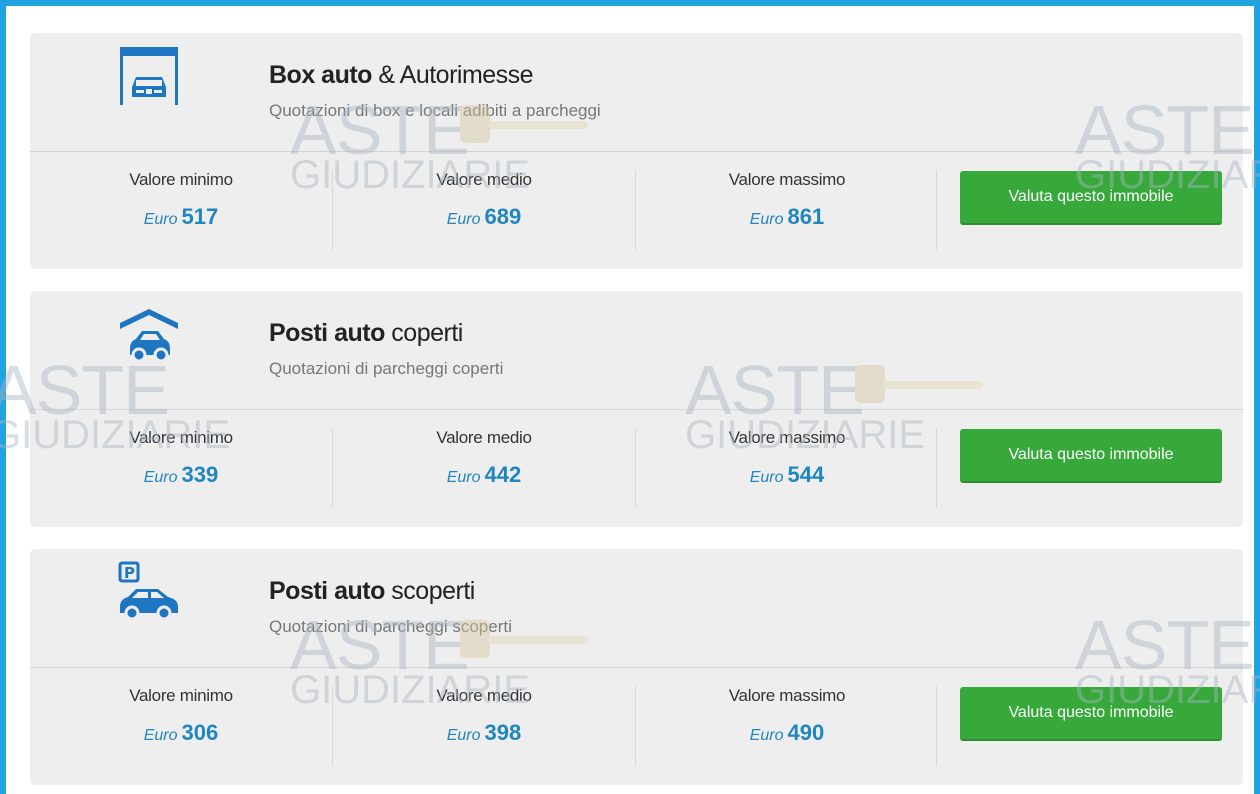 This screenshot has width=1260, height=794. I want to click on min-value: Valore minimo Euro 339, so click(181, 458).